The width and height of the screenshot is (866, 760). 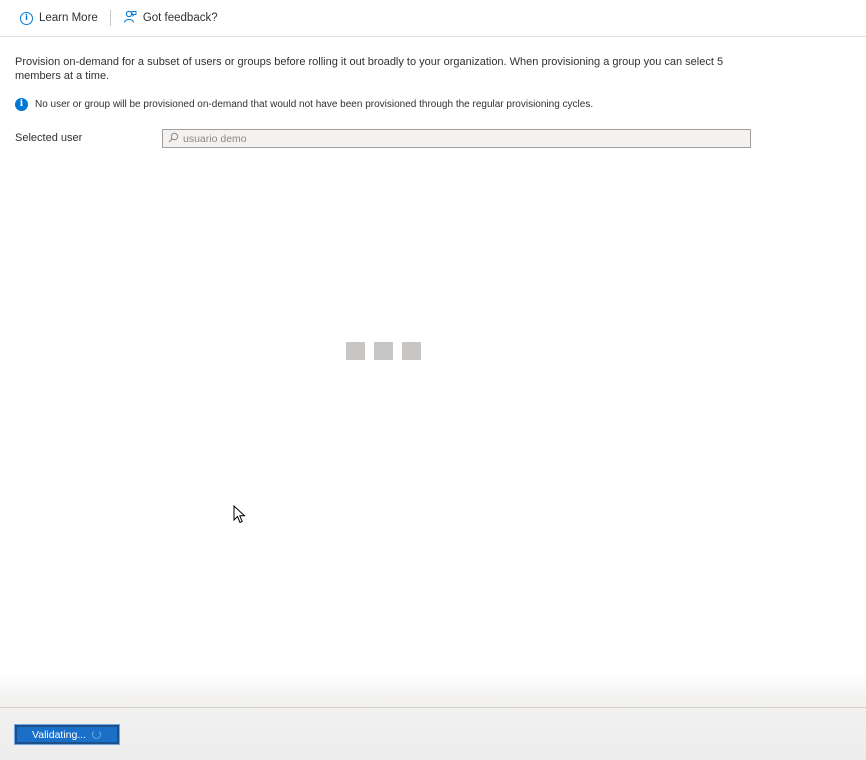 What do you see at coordinates (180, 18) in the screenshot?
I see `feedback-label: Got feedback?` at bounding box center [180, 18].